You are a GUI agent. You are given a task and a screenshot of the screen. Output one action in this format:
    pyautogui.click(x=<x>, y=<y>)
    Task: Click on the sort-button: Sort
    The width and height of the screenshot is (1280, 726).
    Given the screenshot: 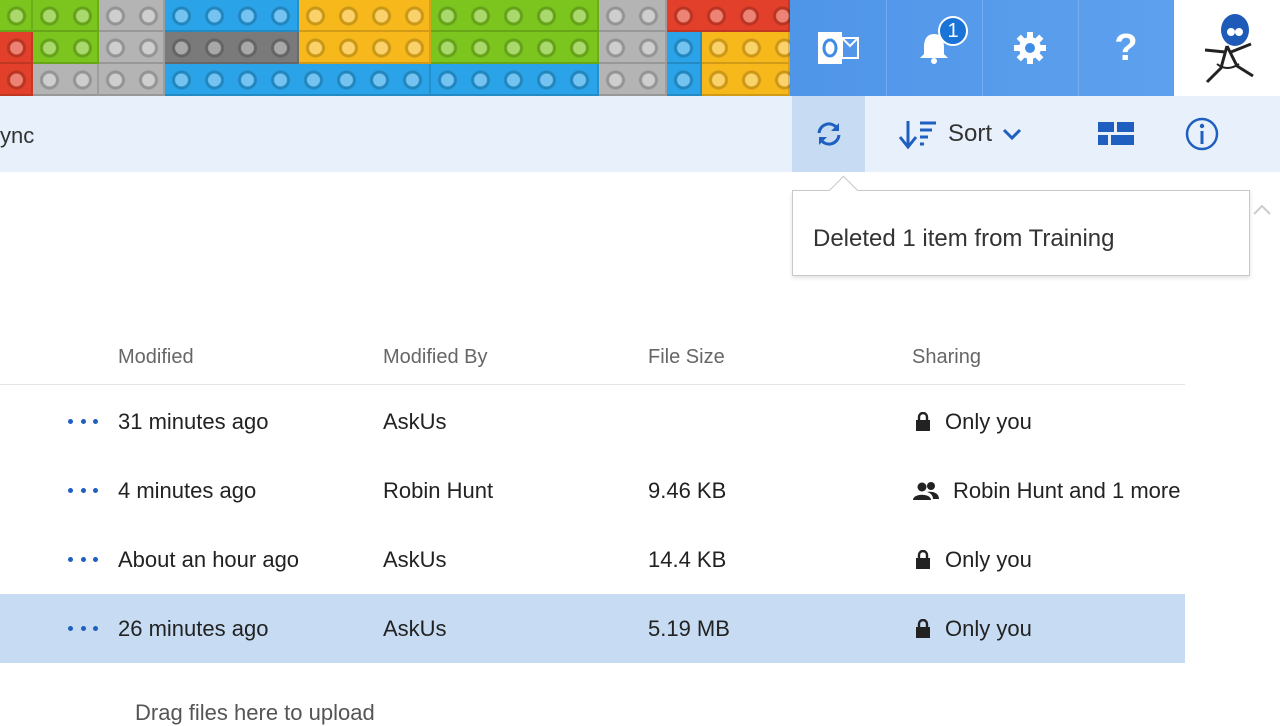 What is the action you would take?
    pyautogui.click(x=960, y=134)
    